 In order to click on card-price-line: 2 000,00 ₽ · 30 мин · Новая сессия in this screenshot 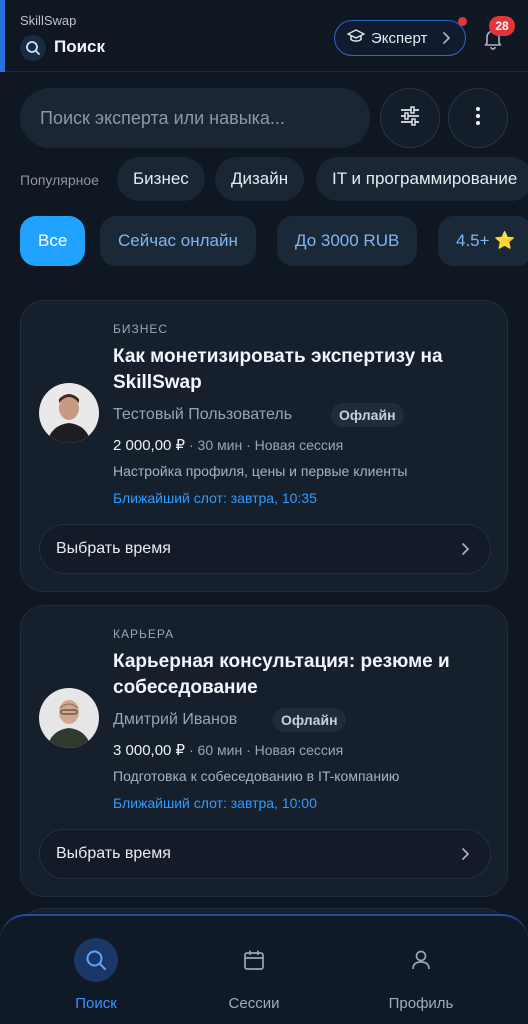, I will do `click(228, 445)`.